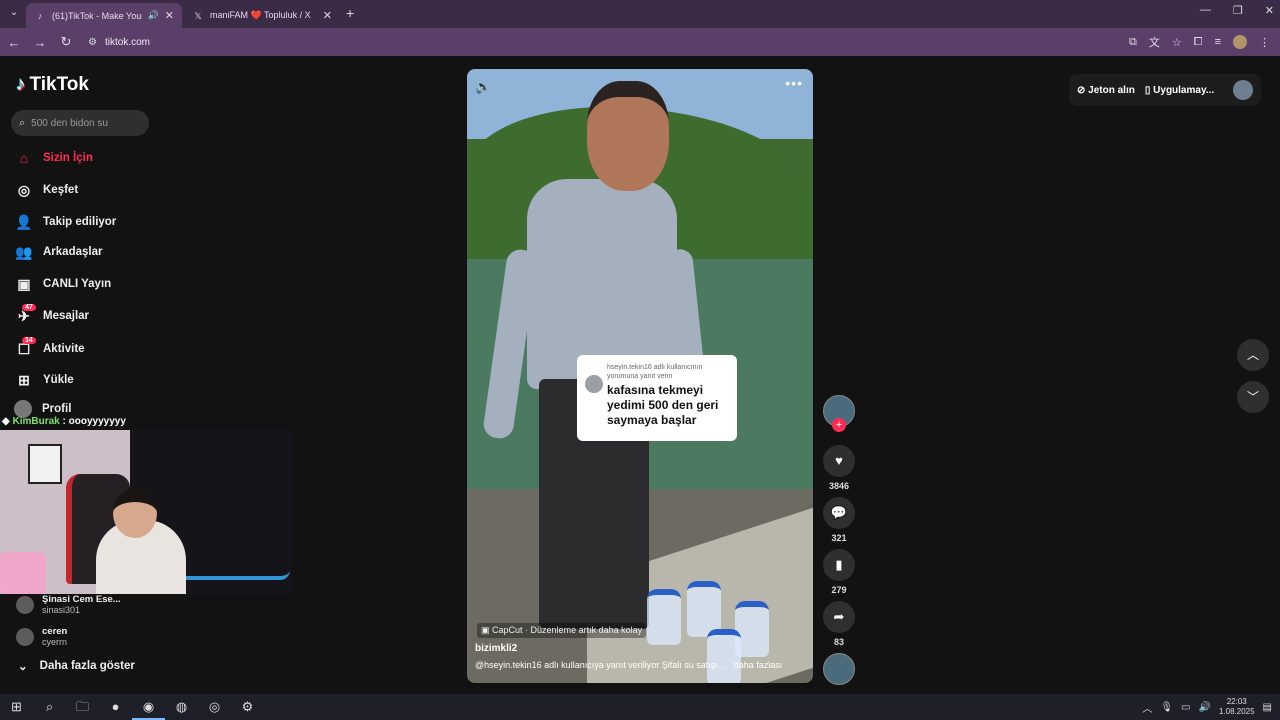 Image resolution: width=1280 pixels, height=720 pixels. Describe the element at coordinates (29, 340) in the screenshot. I see `activity-badge: 14` at that location.